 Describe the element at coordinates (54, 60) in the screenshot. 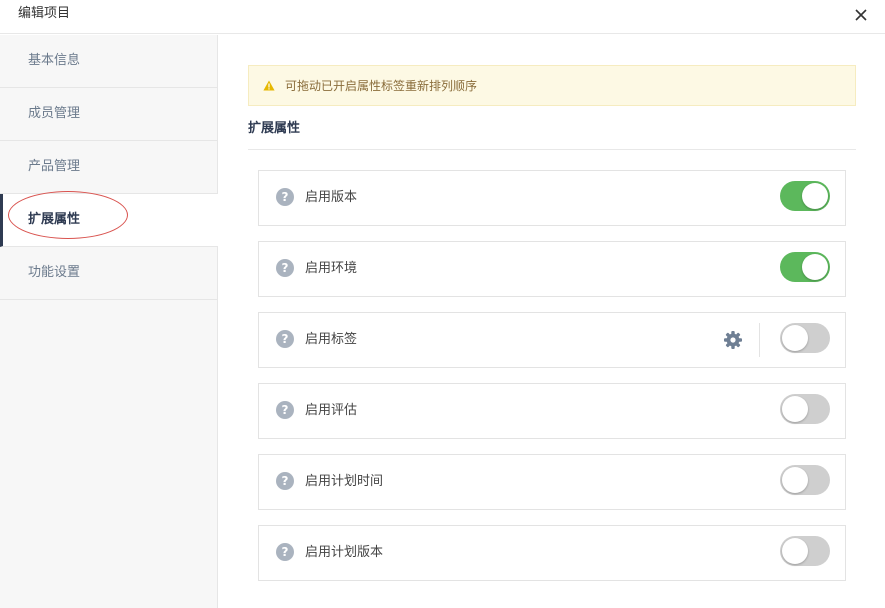

I see `sidebar-item-label: 基本信息` at that location.